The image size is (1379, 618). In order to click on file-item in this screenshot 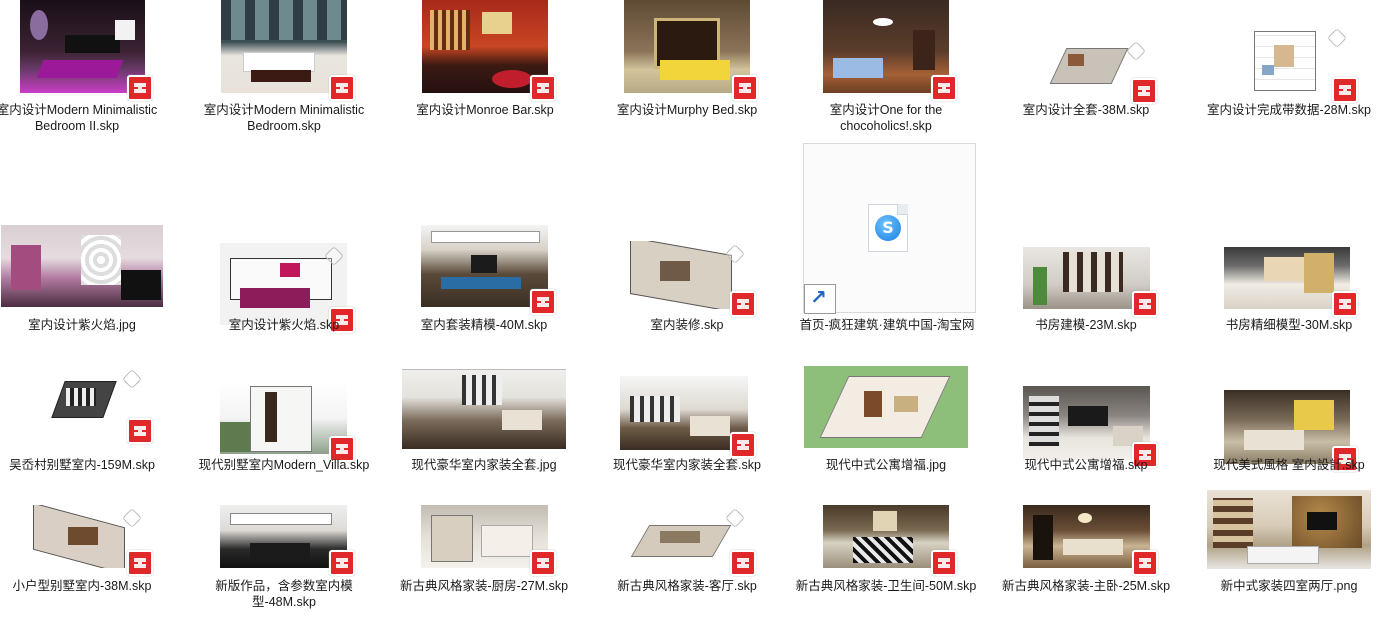, I will do `click(889, 228)`.